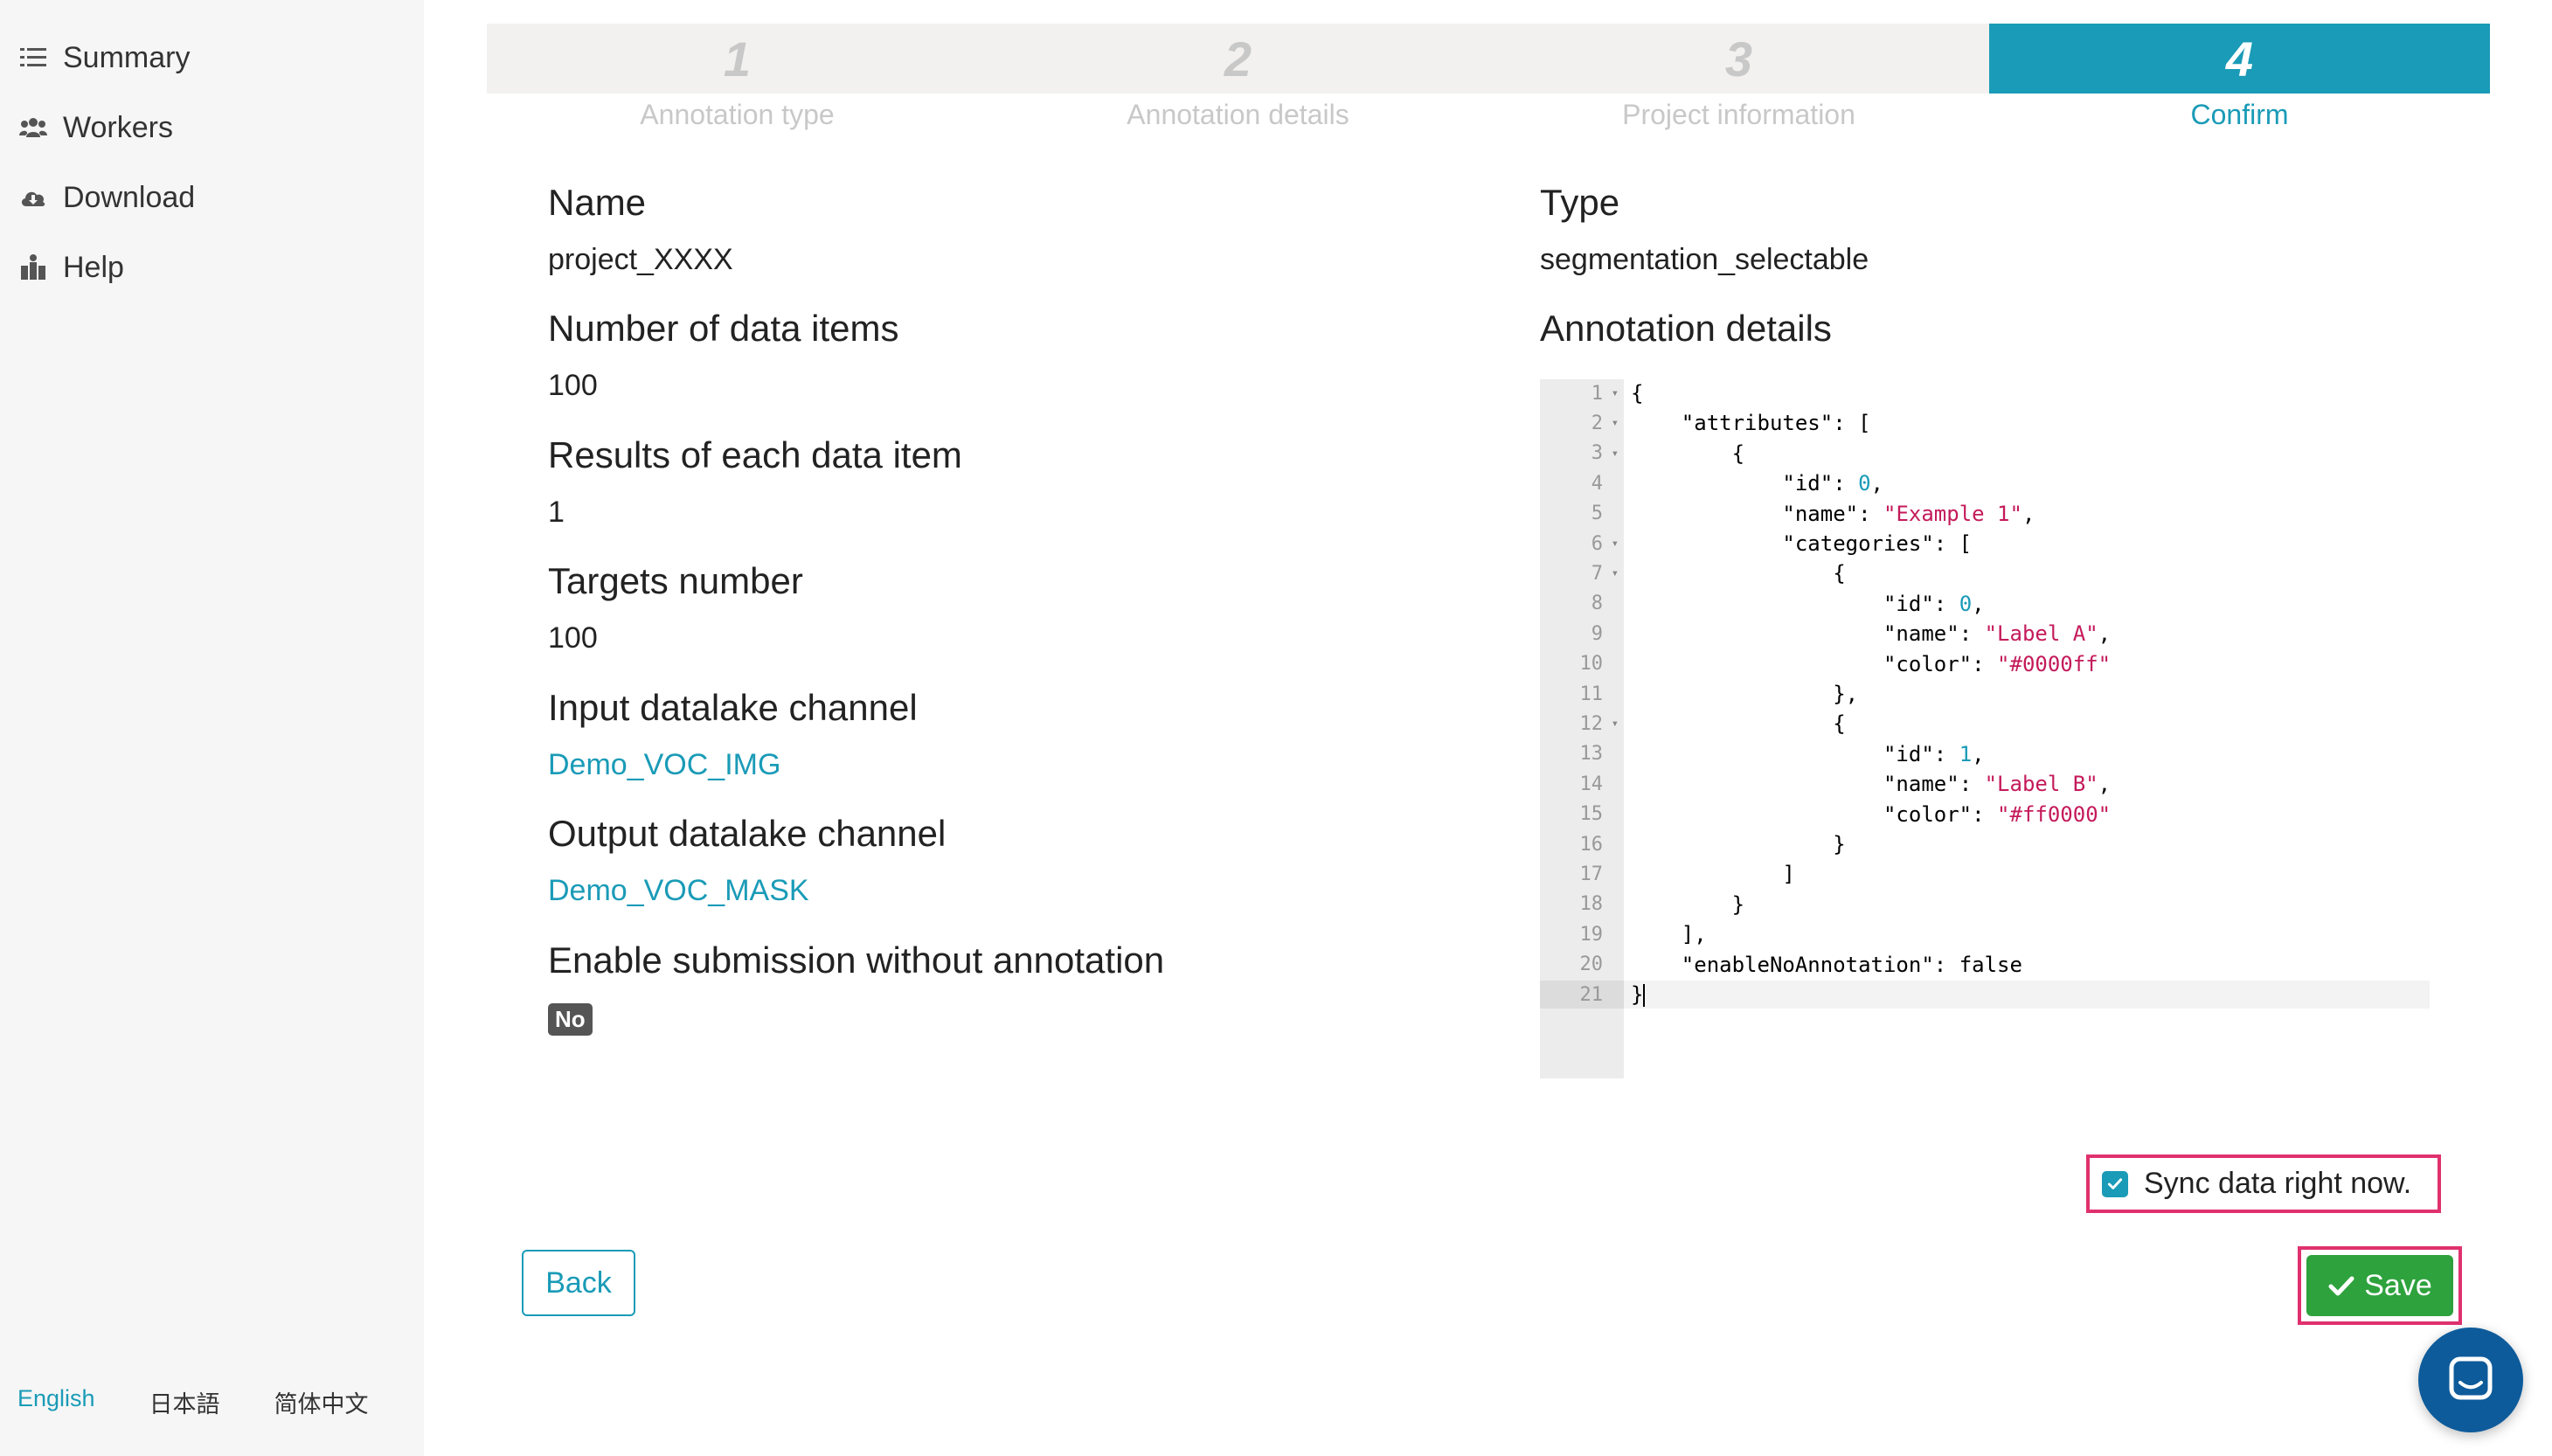 The image size is (2552, 1456). Describe the element at coordinates (556, 512) in the screenshot. I see `results-value: 1` at that location.